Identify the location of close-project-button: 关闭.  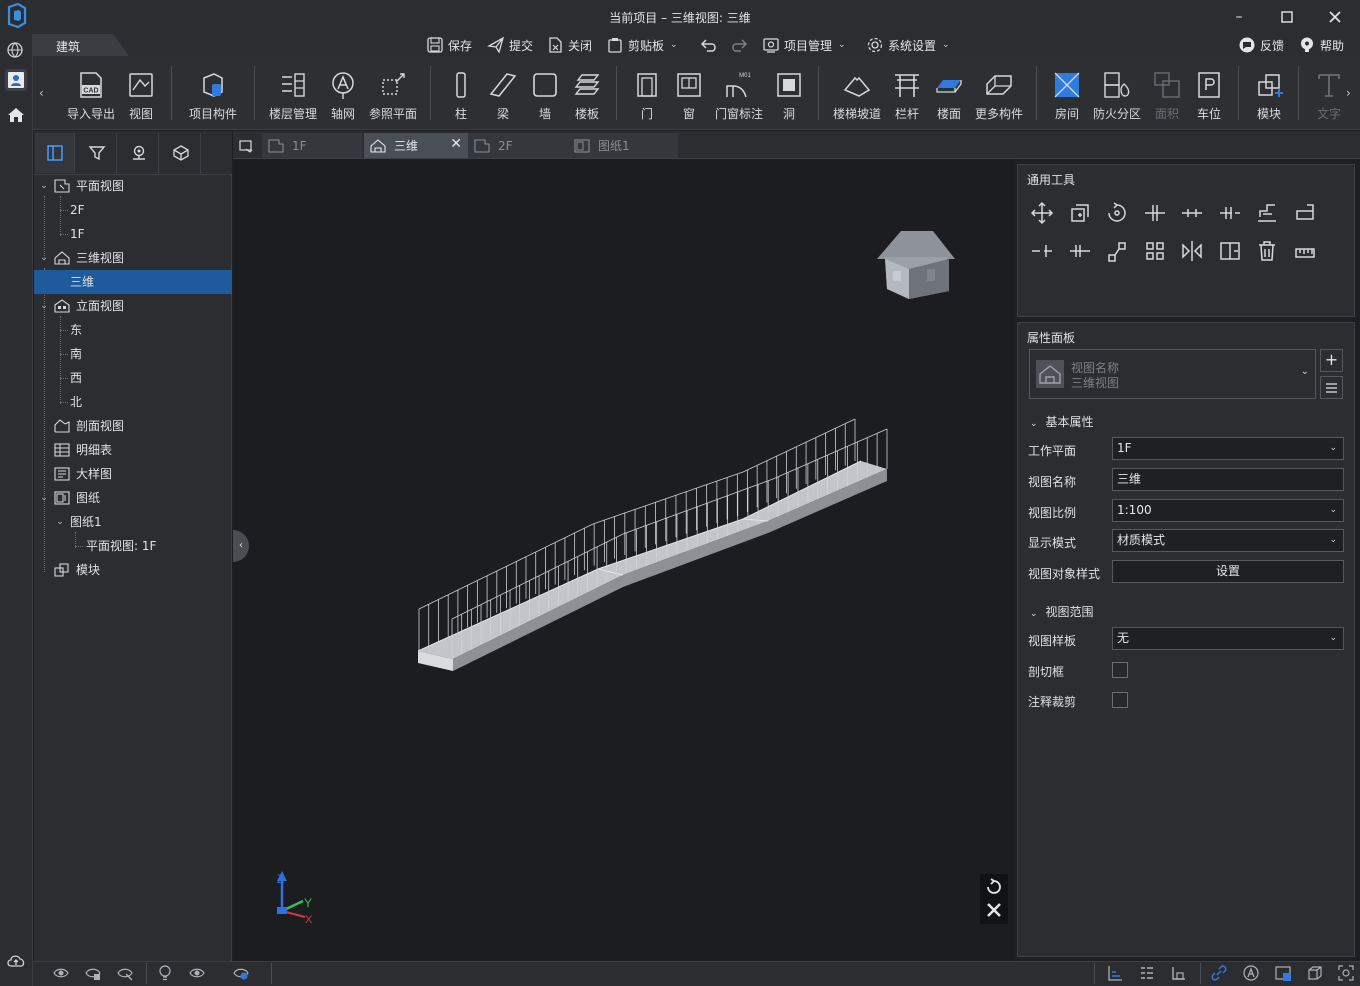
(569, 45).